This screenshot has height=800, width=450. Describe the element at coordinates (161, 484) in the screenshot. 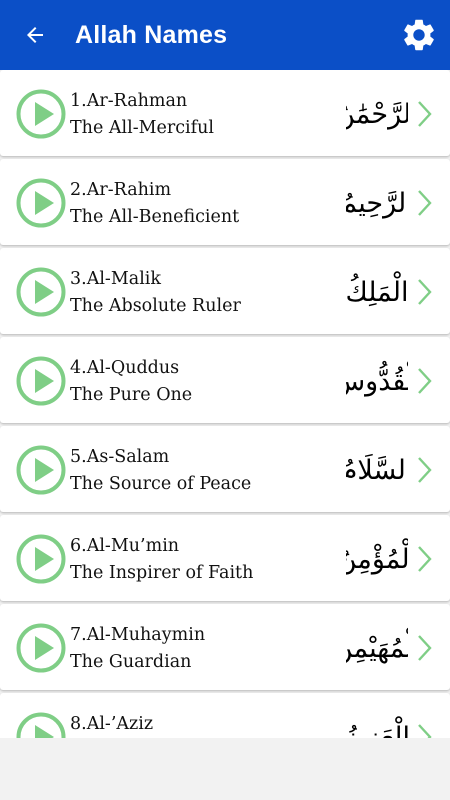

I see `name-meaning: The Source of Peace` at that location.